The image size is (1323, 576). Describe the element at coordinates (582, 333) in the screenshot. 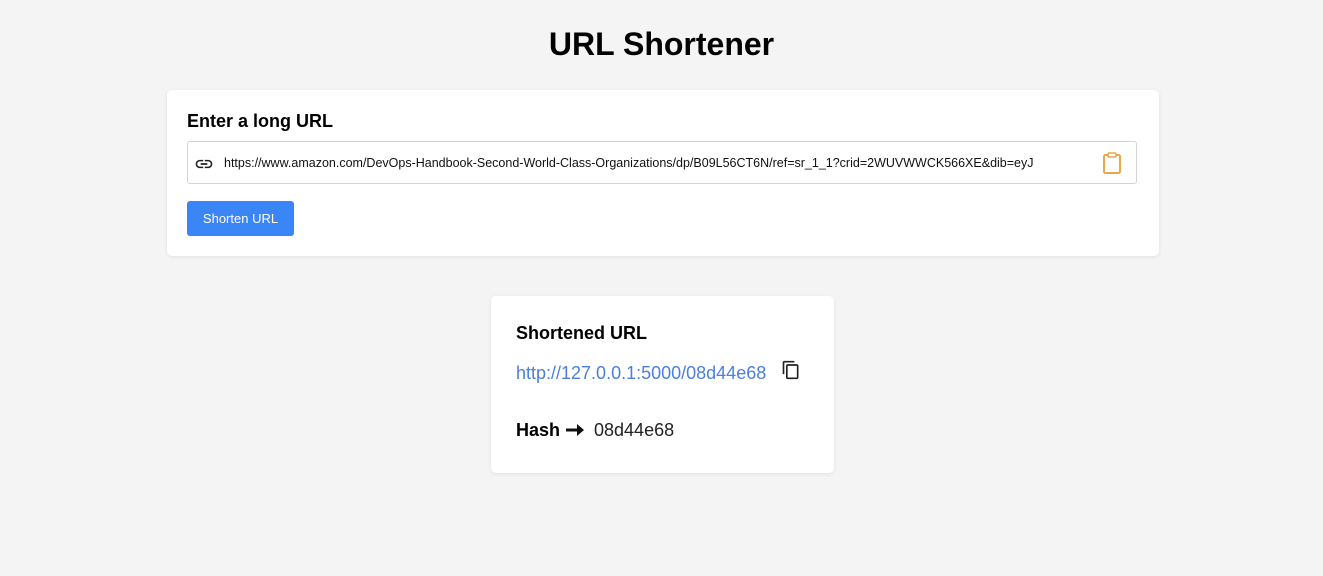

I see `result-card-heading: Shortened URL` at that location.